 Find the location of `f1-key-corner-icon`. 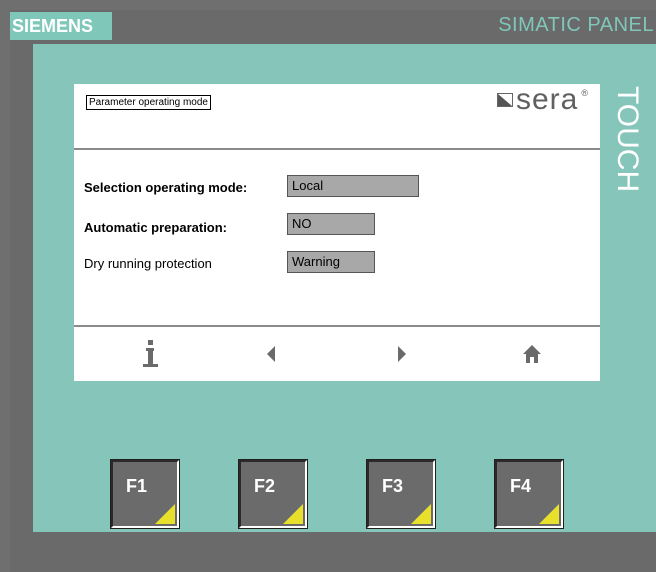

f1-key-corner-icon is located at coordinates (165, 514).